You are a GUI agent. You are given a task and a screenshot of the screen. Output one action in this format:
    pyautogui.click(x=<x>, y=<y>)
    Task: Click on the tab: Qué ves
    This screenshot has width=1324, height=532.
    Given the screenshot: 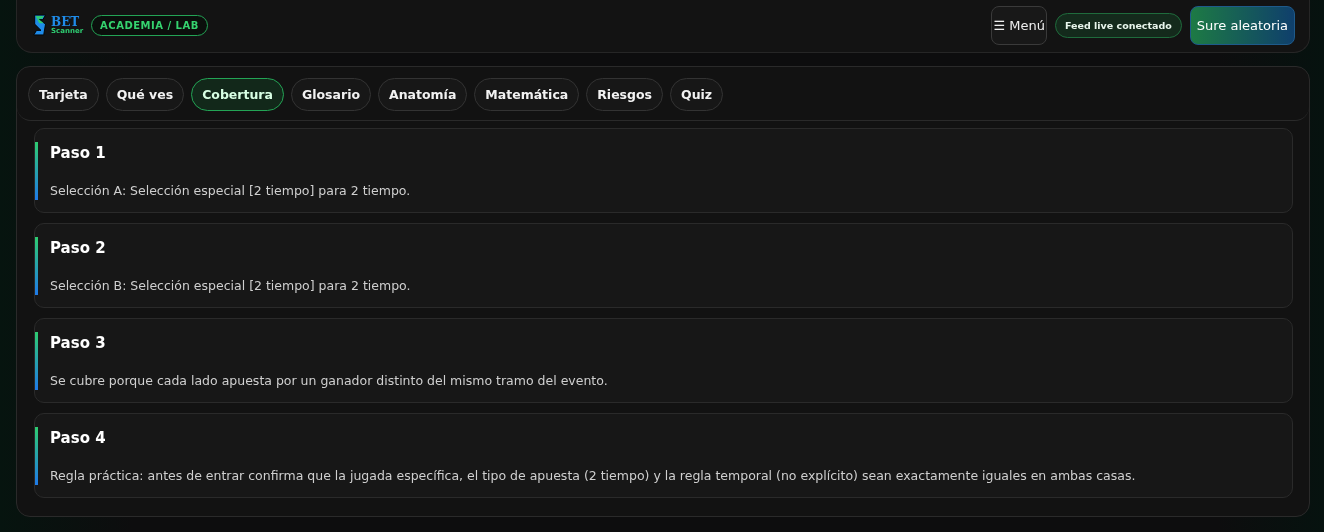 What is the action you would take?
    pyautogui.click(x=145, y=94)
    